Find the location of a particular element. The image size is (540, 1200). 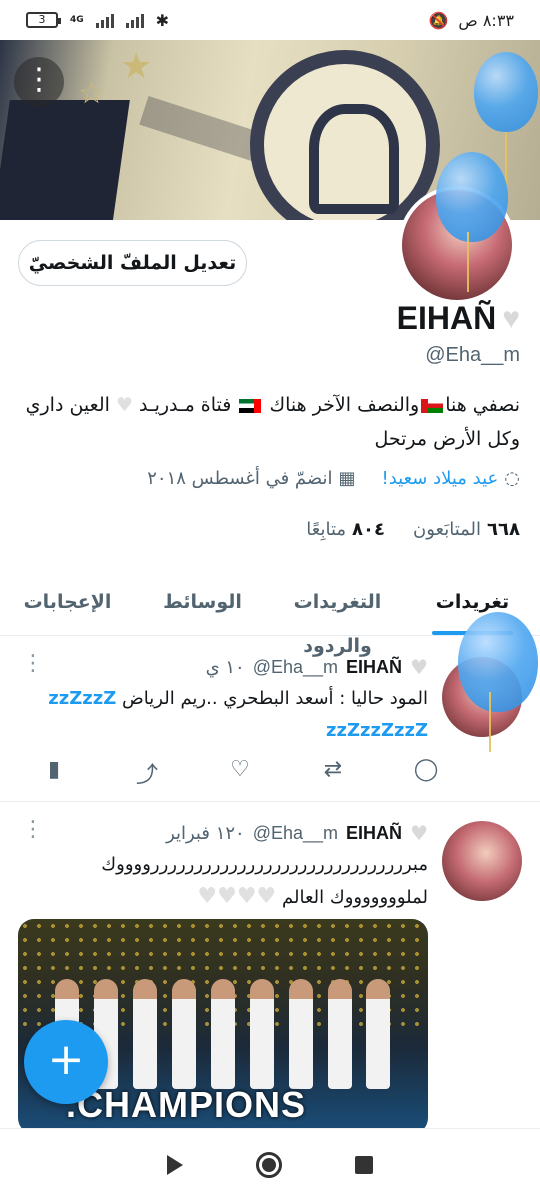

following-count: ٨٠٤ is located at coordinates (368, 529).